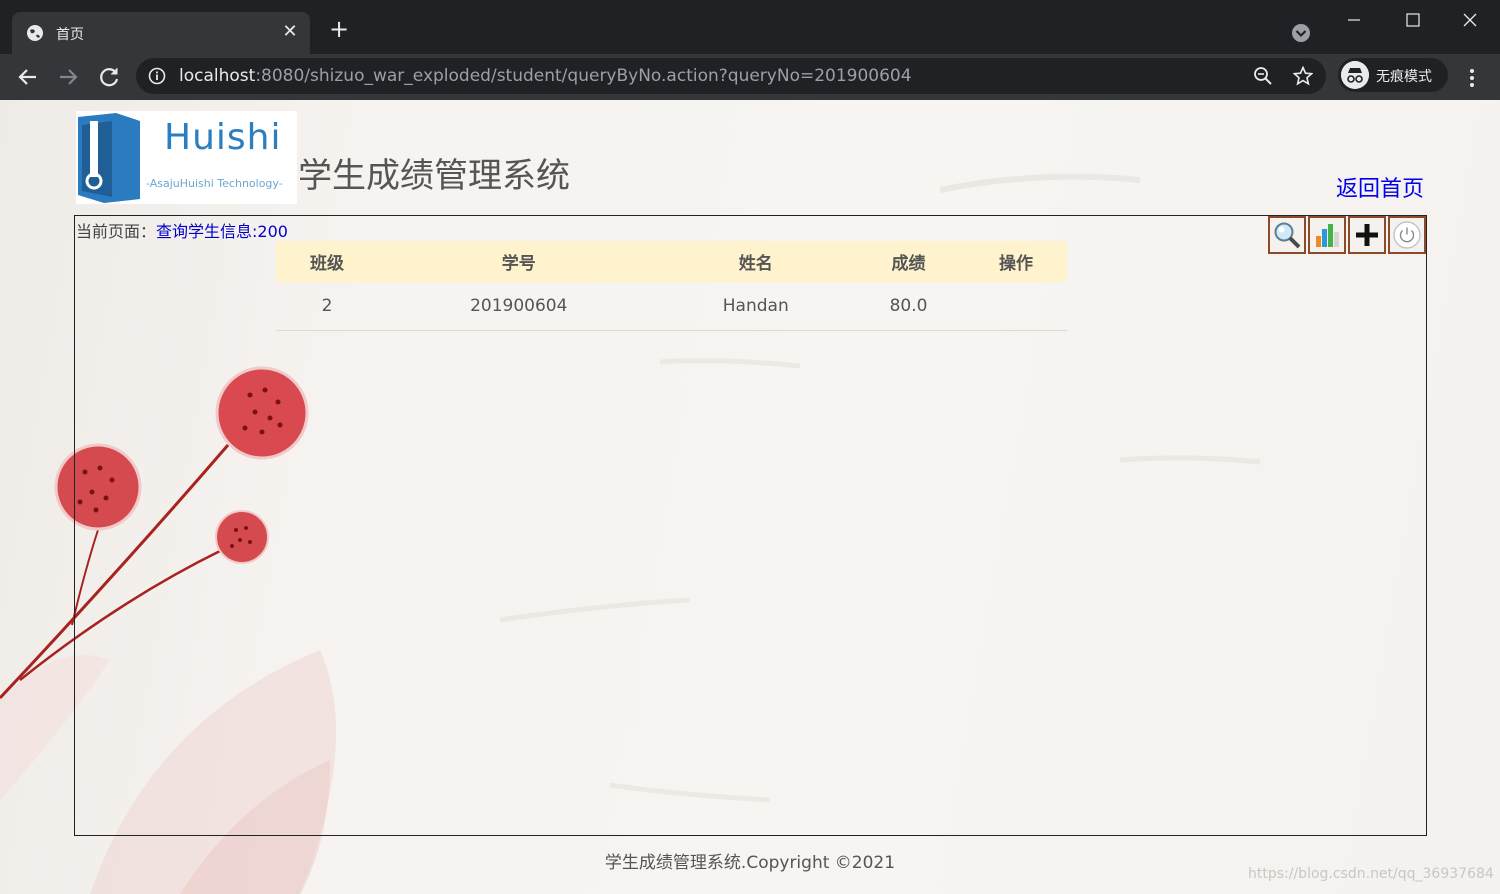  Describe the element at coordinates (1355, 75) in the screenshot. I see `incognito-icon` at that location.